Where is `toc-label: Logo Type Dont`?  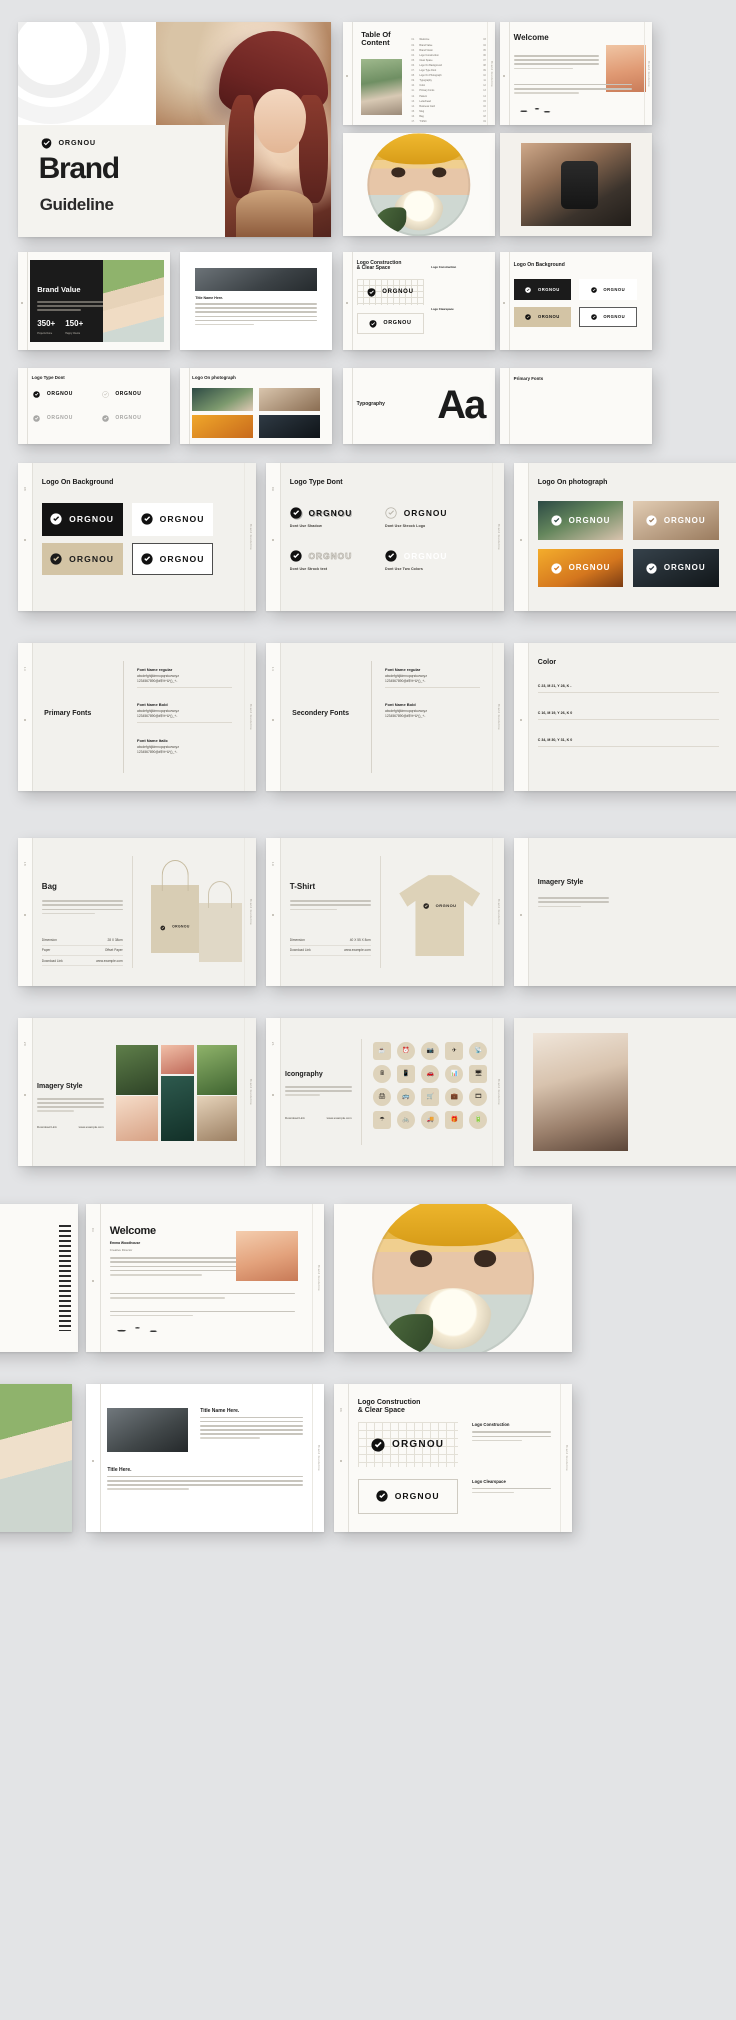
toc-label: Logo Type Dont is located at coordinates (428, 71).